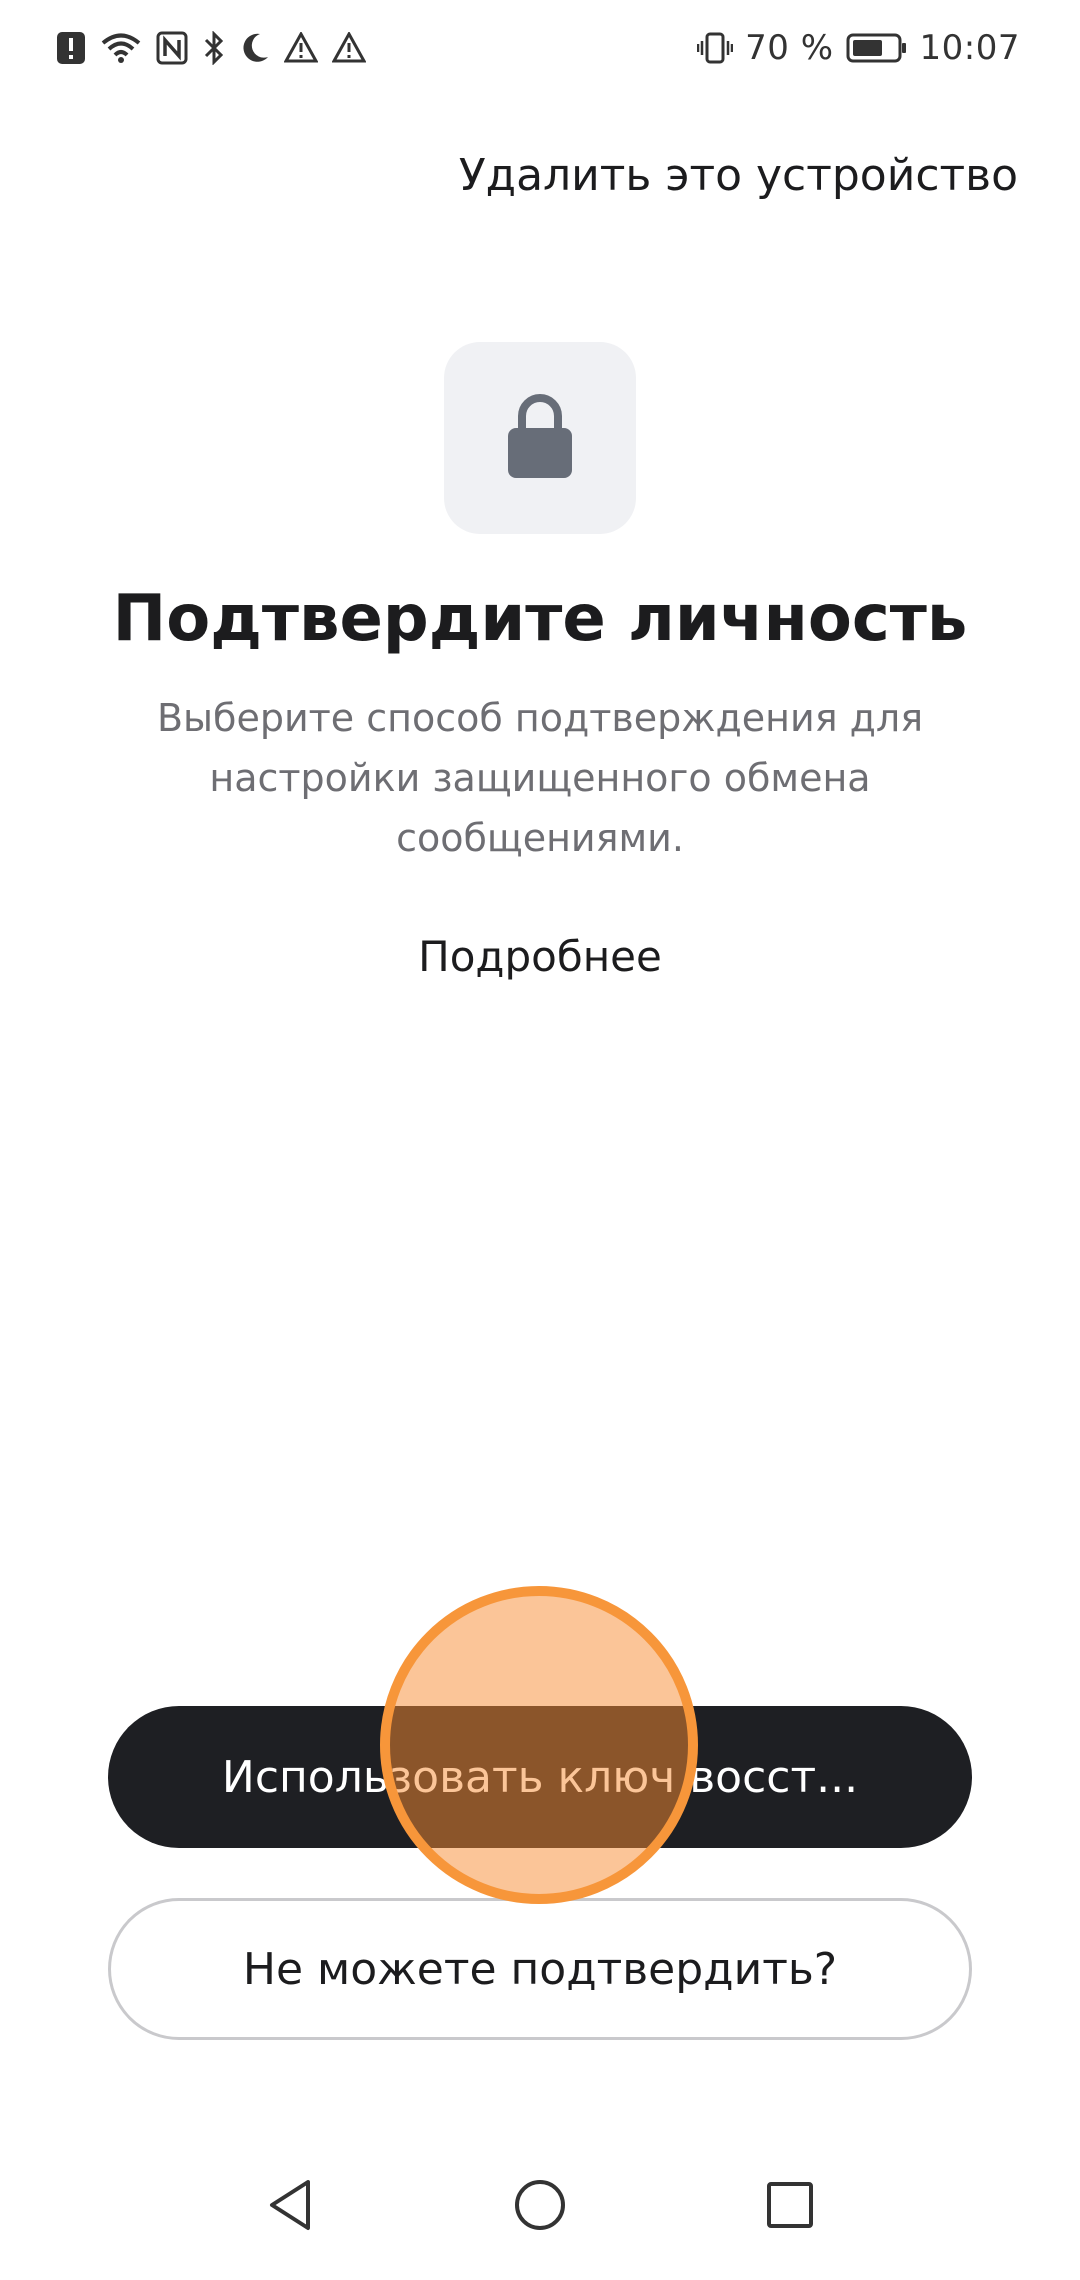  I want to click on lock-tile, so click(540, 438).